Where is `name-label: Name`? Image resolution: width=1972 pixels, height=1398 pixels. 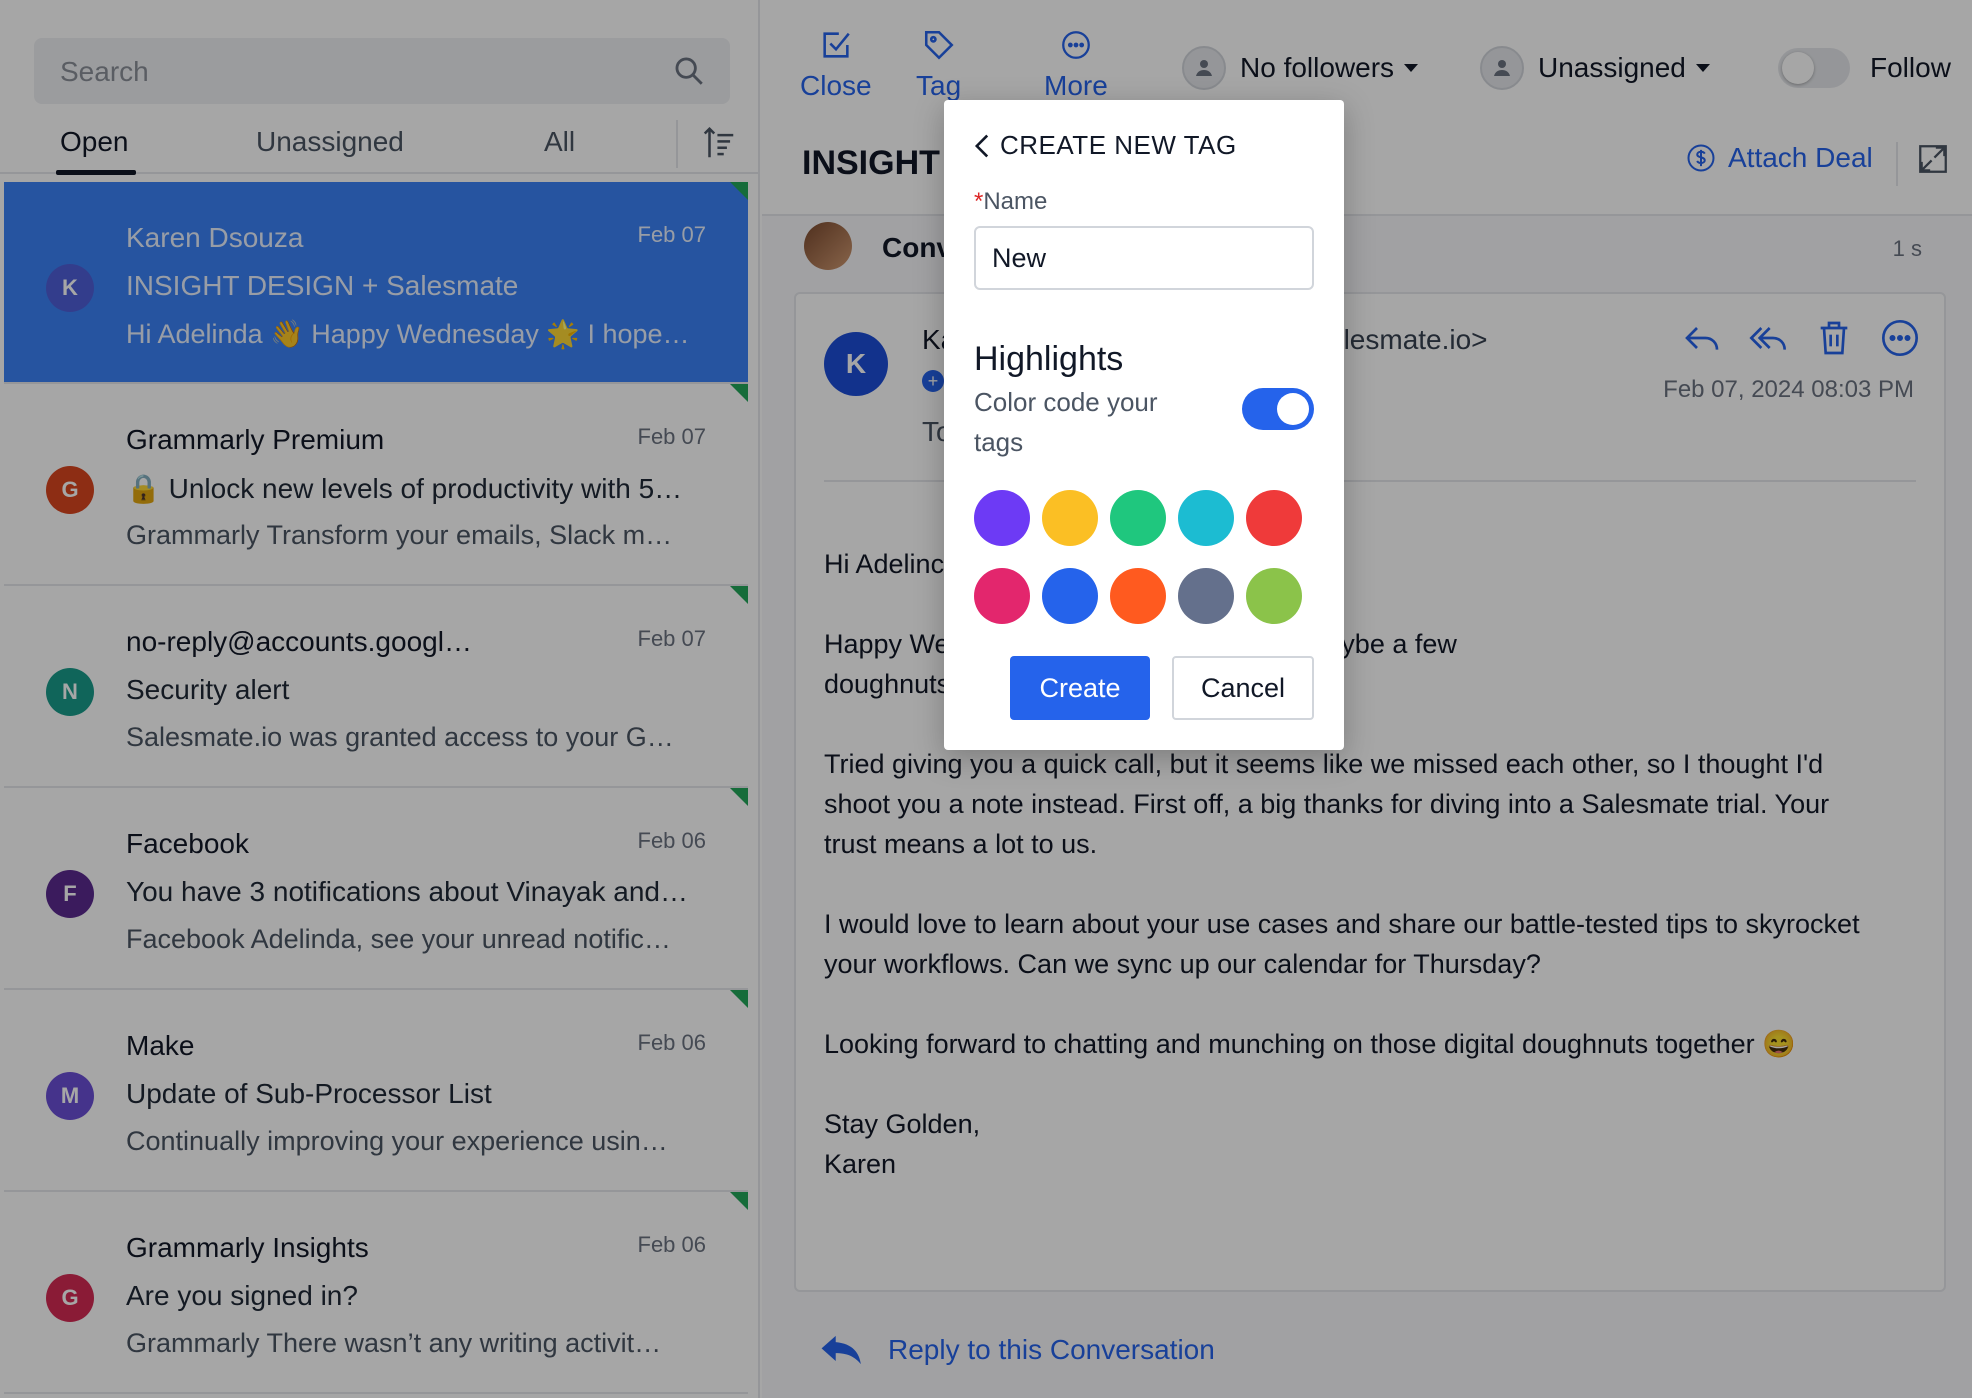
name-label: Name is located at coordinates (1015, 201).